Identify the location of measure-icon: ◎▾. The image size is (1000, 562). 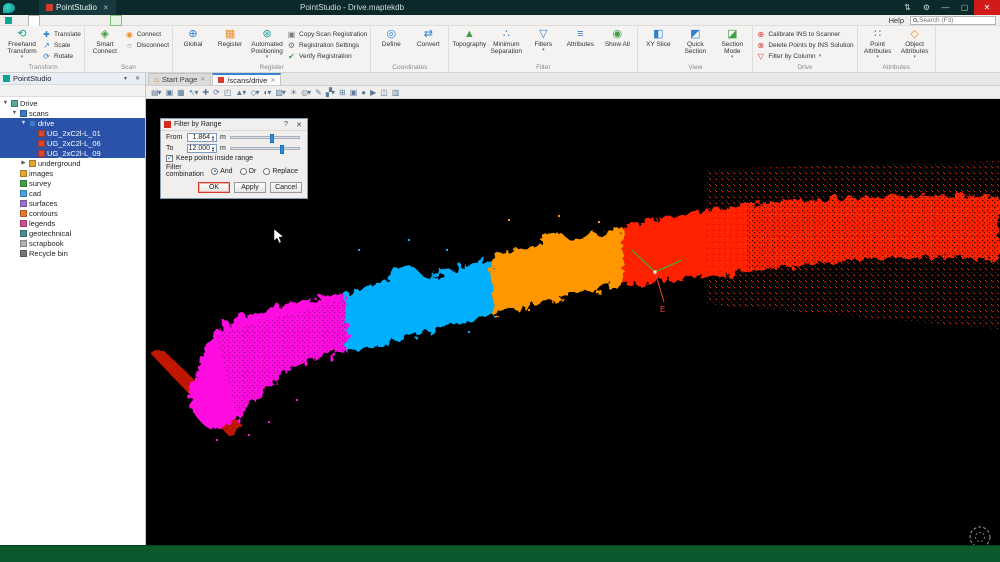
(306, 92).